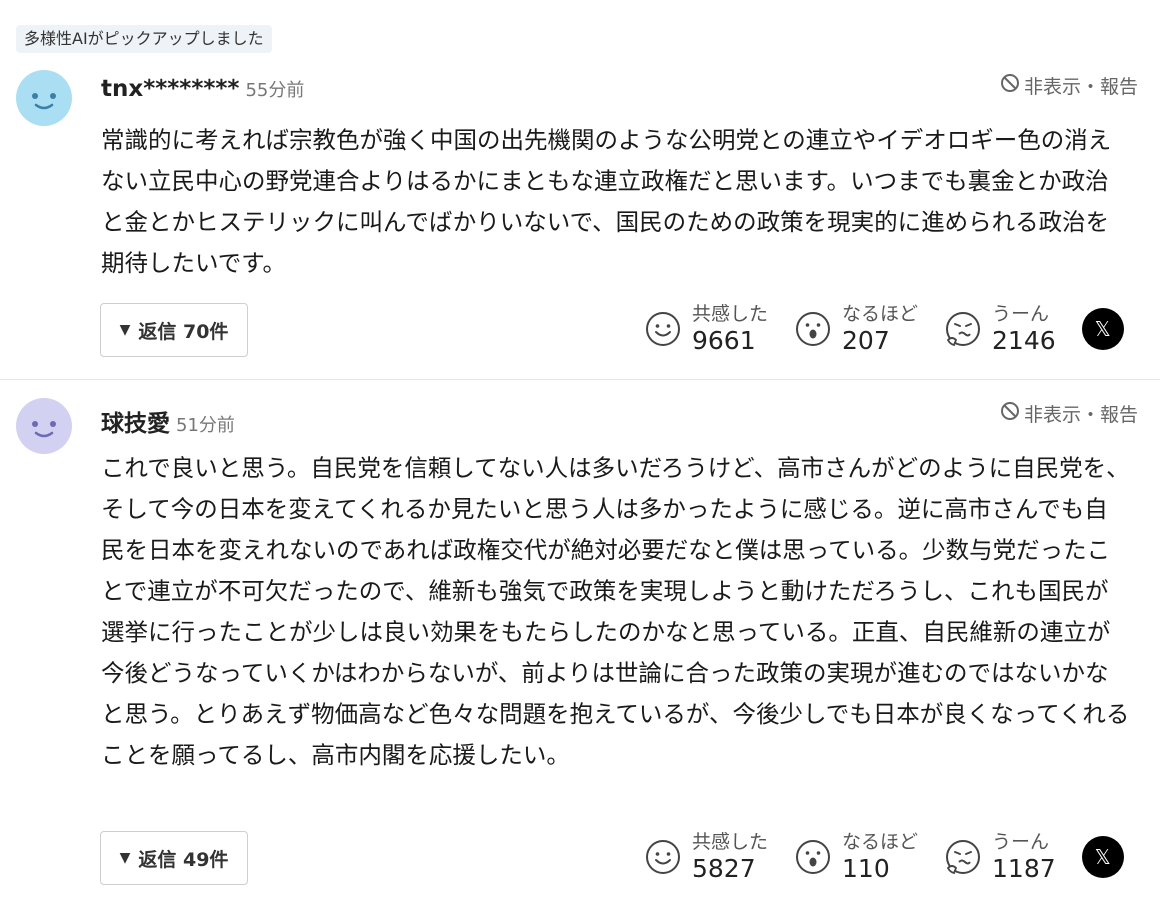 Image resolution: width=1160 pixels, height=899 pixels. I want to click on reaction-empathy-button: 共感した 9661, so click(706, 329).